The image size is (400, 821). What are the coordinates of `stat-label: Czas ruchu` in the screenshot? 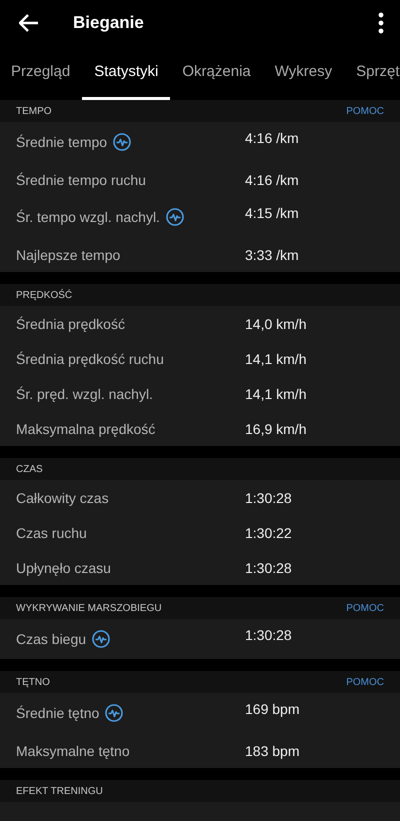 It's located at (51, 532).